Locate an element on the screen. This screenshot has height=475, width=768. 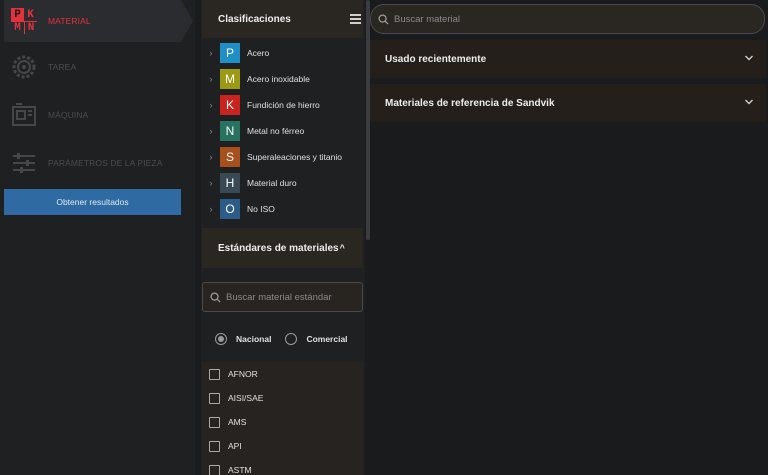
radio-national: Nacional is located at coordinates (243, 339).